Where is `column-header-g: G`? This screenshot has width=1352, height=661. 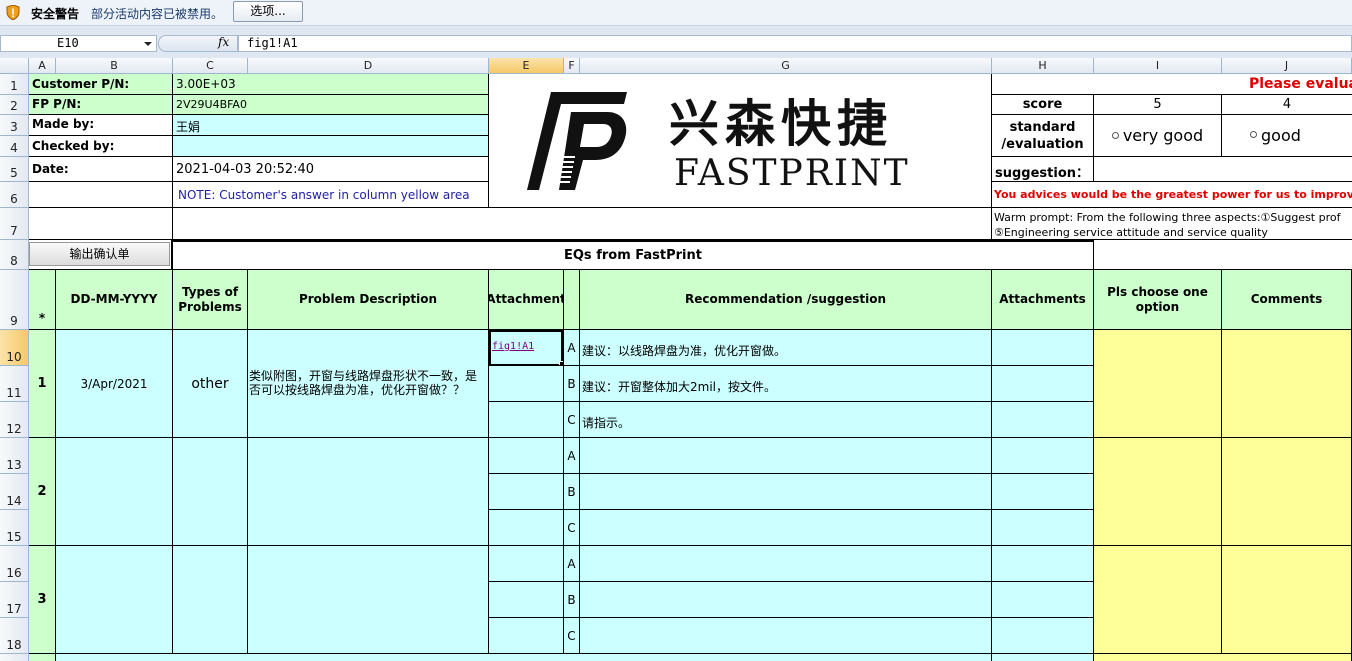 column-header-g: G is located at coordinates (786, 66).